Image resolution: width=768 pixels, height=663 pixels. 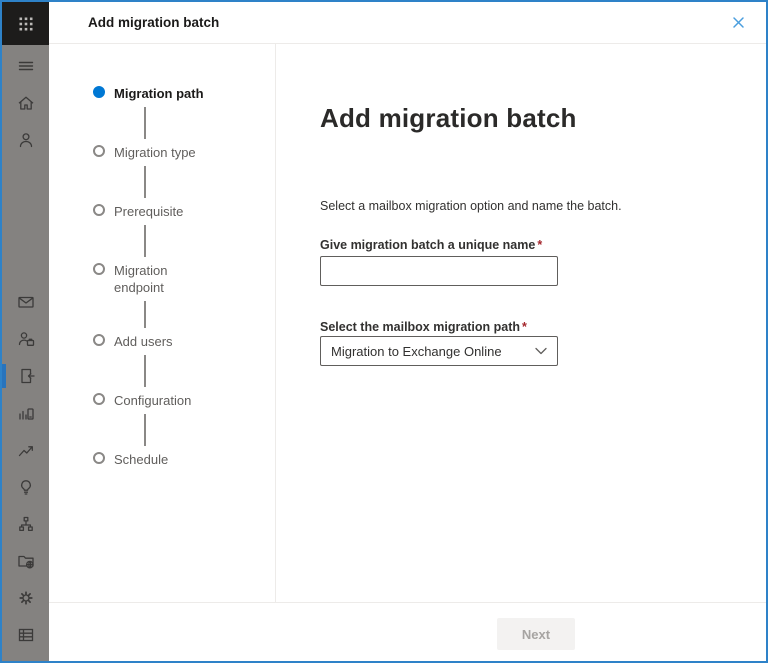 I want to click on dialog-header-title: Add migration batch, so click(x=154, y=22).